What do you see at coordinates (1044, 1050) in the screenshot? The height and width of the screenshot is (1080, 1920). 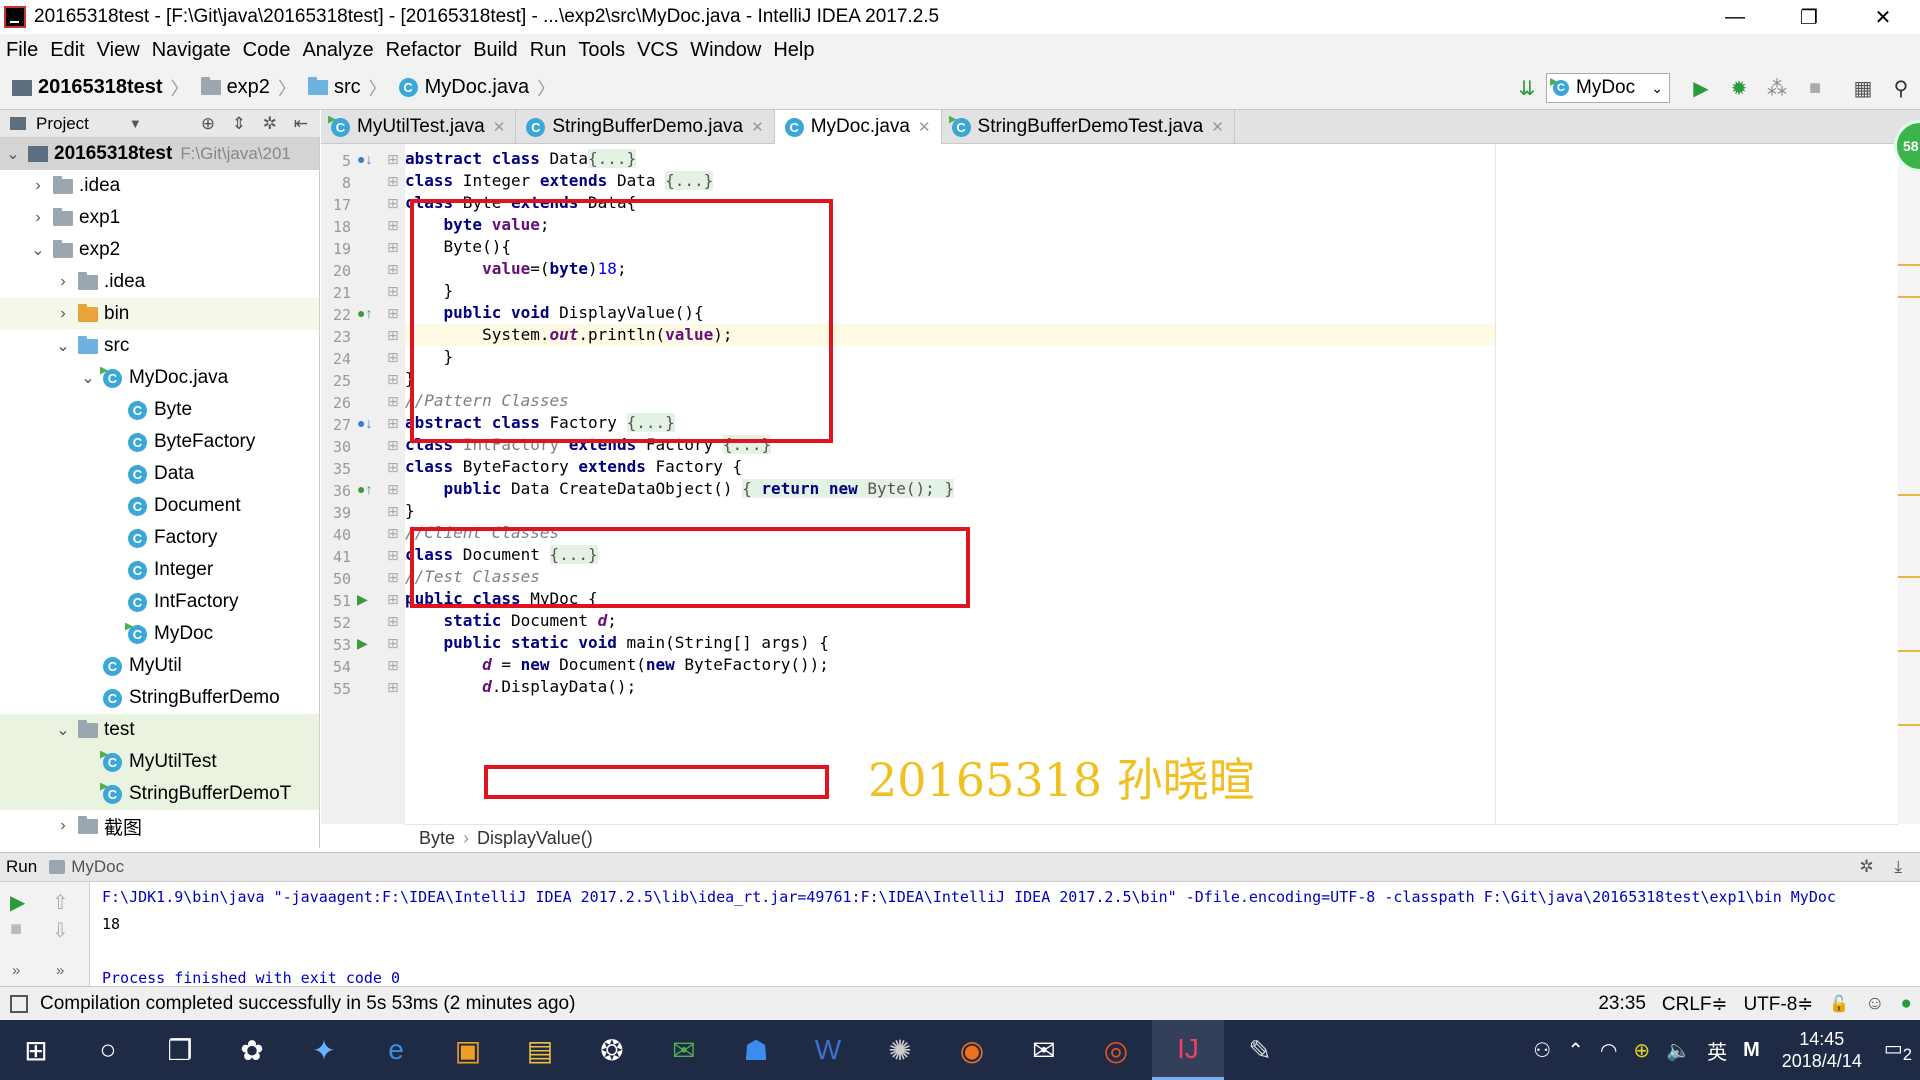 I see `mail-icon: ✉` at bounding box center [1044, 1050].